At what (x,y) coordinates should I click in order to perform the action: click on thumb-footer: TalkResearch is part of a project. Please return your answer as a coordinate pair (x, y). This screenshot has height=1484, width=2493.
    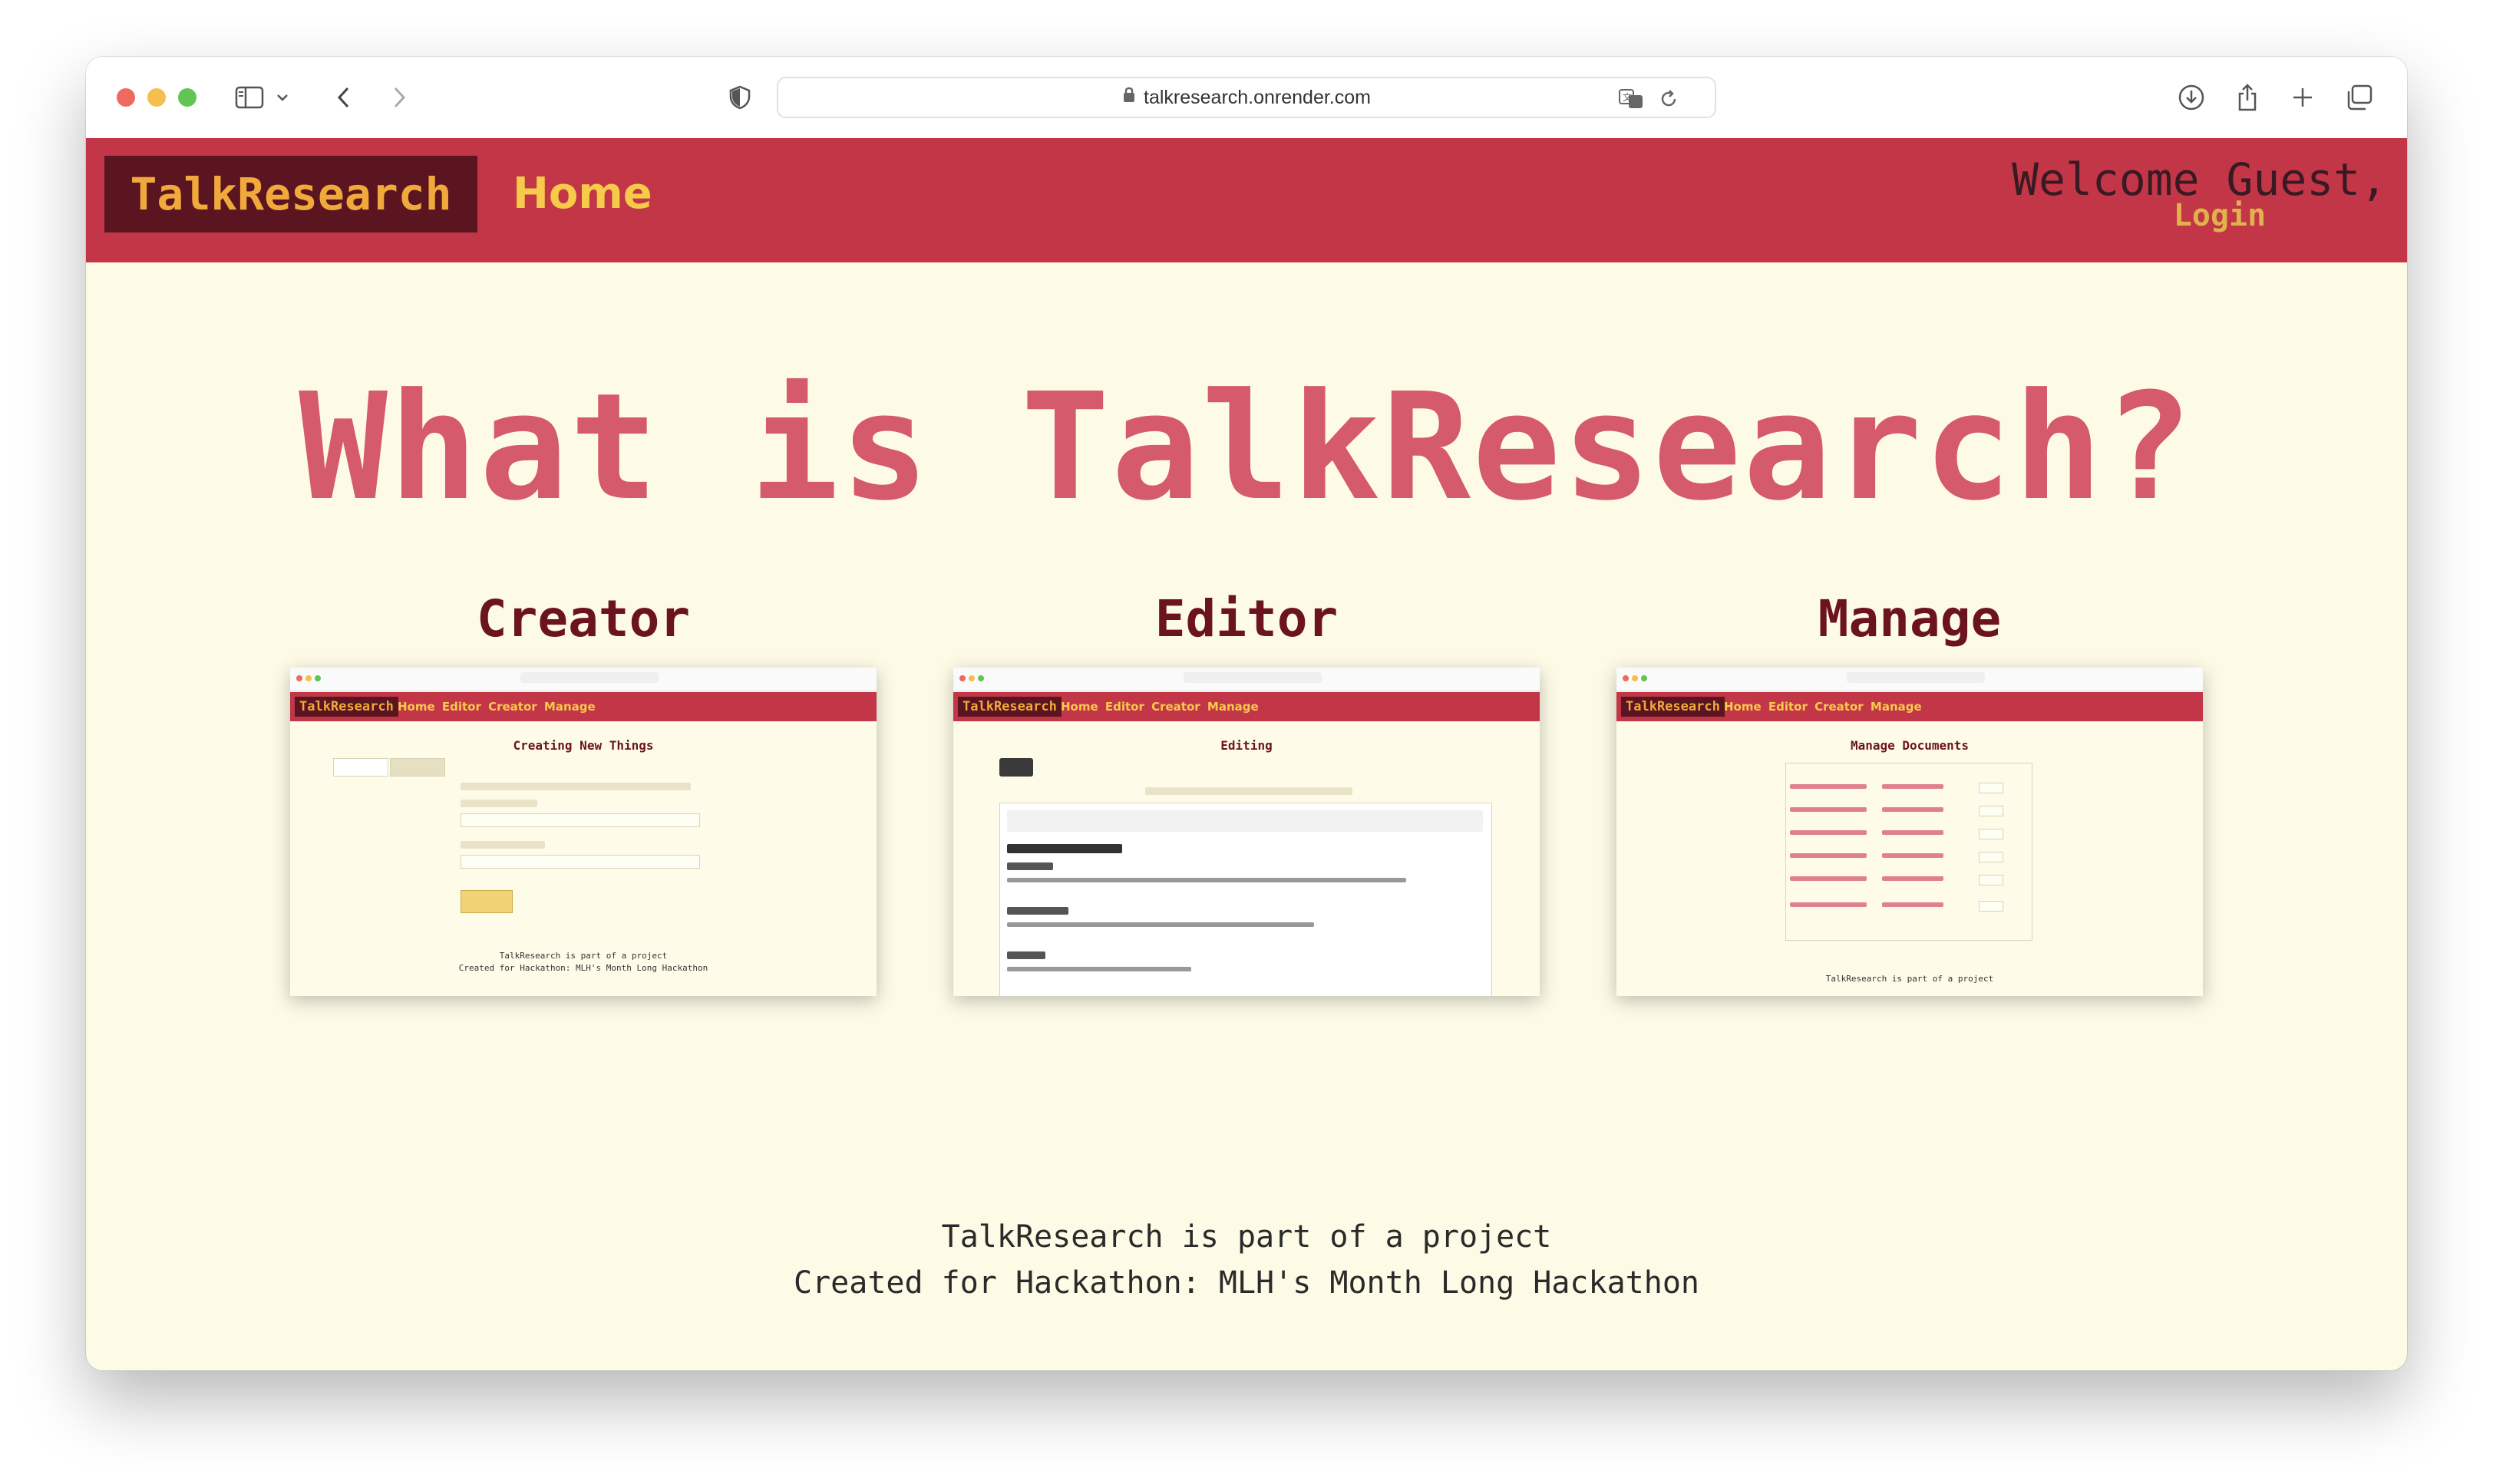
    Looking at the image, I should click on (1910, 979).